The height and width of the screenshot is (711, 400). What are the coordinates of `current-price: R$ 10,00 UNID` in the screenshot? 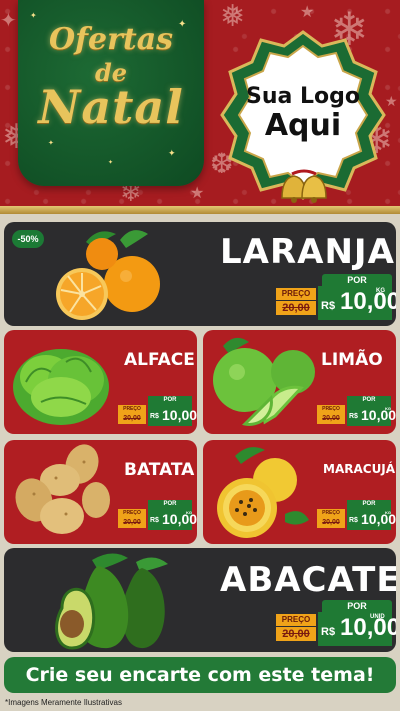 It's located at (357, 629).